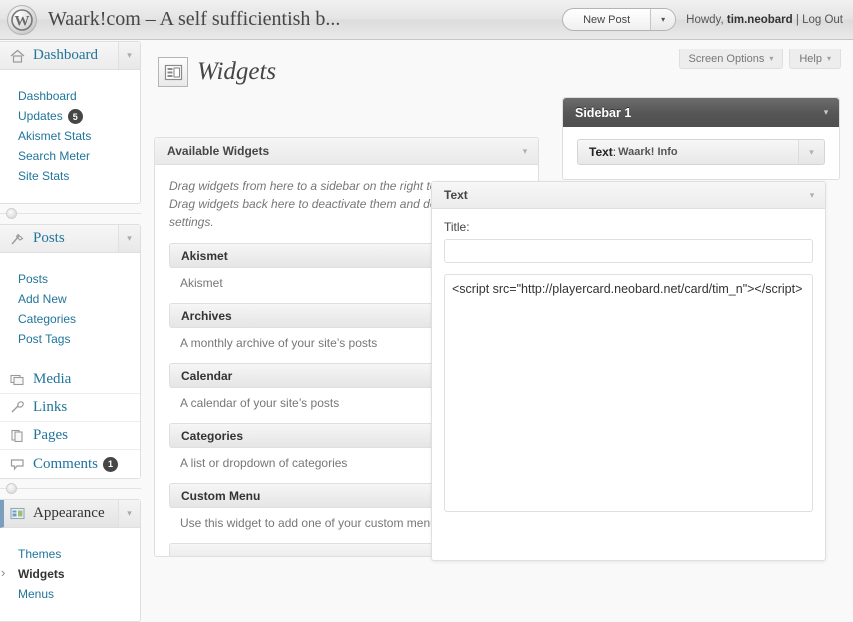 This screenshot has width=853, height=622. Describe the element at coordinates (457, 227) in the screenshot. I see `title-label: Title:` at that location.